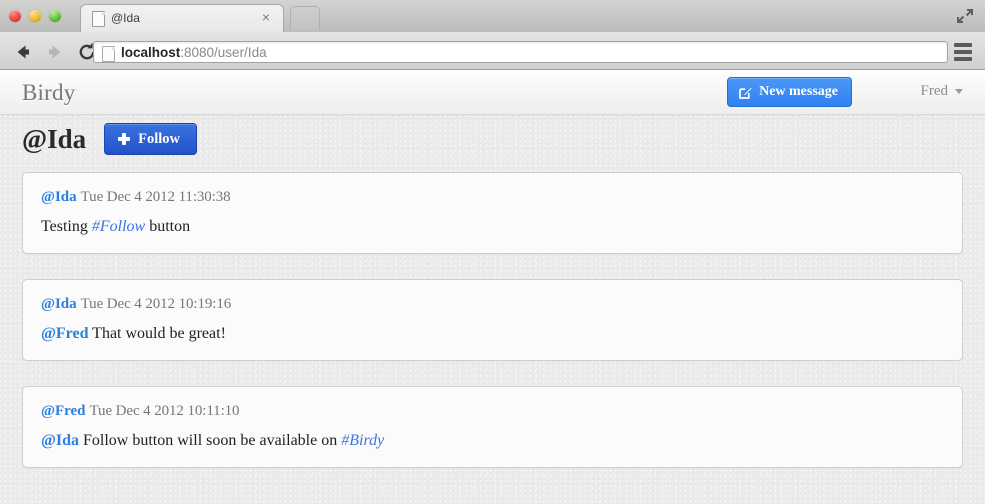 The image size is (985, 504). What do you see at coordinates (492, 304) in the screenshot?
I see `message-meta: @Ida Tue Dec 4 2012 10:19:16` at bounding box center [492, 304].